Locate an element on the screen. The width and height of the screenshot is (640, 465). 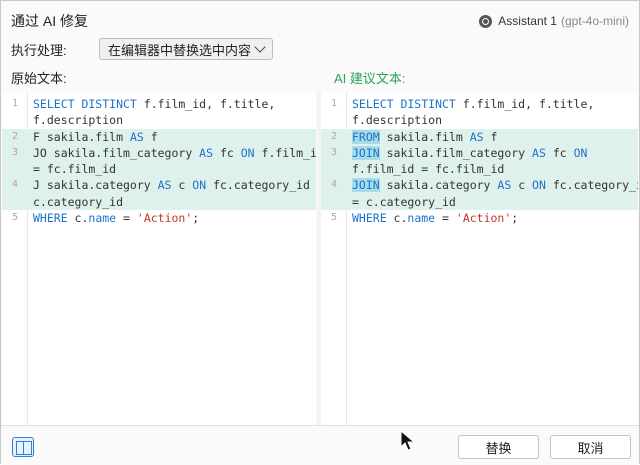
action-select: 在编辑器中替换选中内容 is located at coordinates (186, 49).